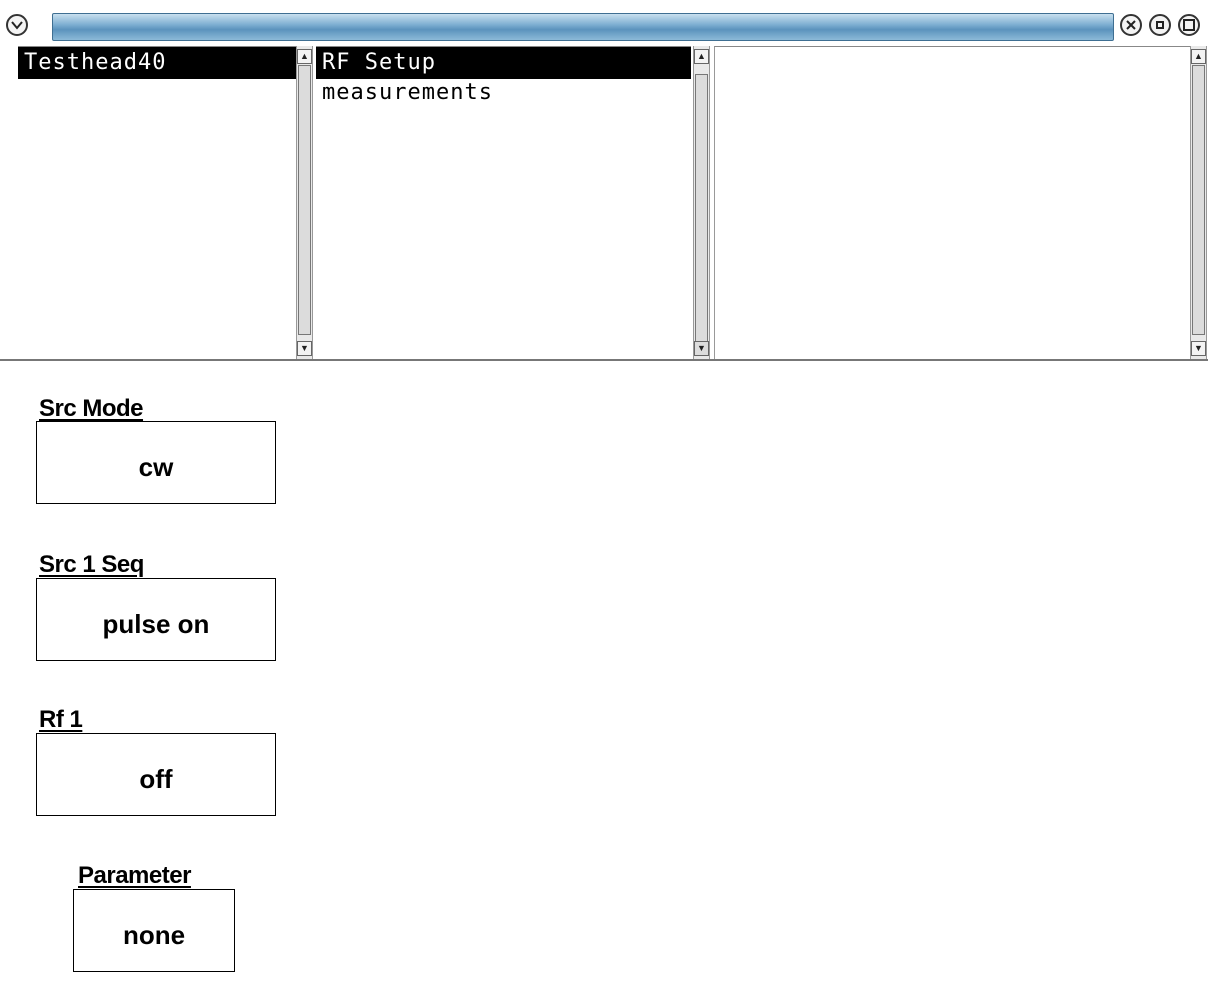 The image size is (1208, 983). I want to click on close-icon, so click(1131, 25).